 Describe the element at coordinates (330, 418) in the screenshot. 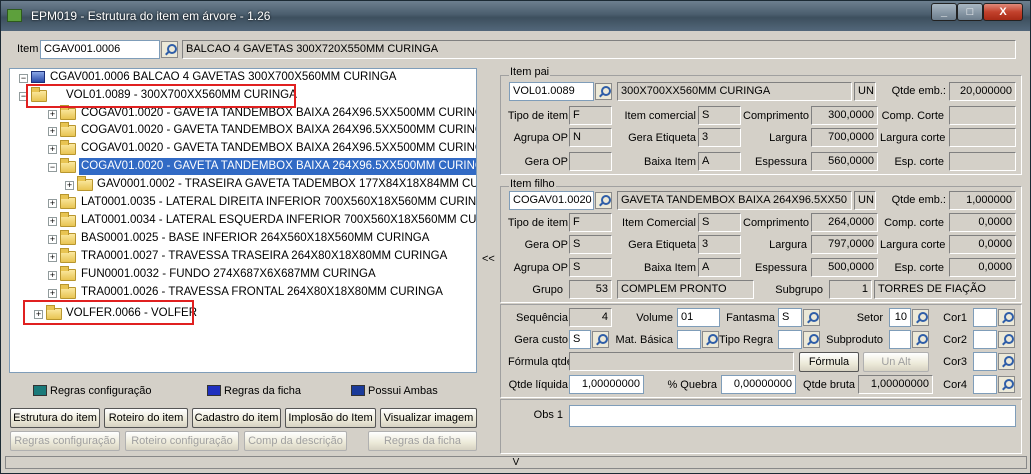

I see `implosao-item-button: Implosão do Item` at that location.